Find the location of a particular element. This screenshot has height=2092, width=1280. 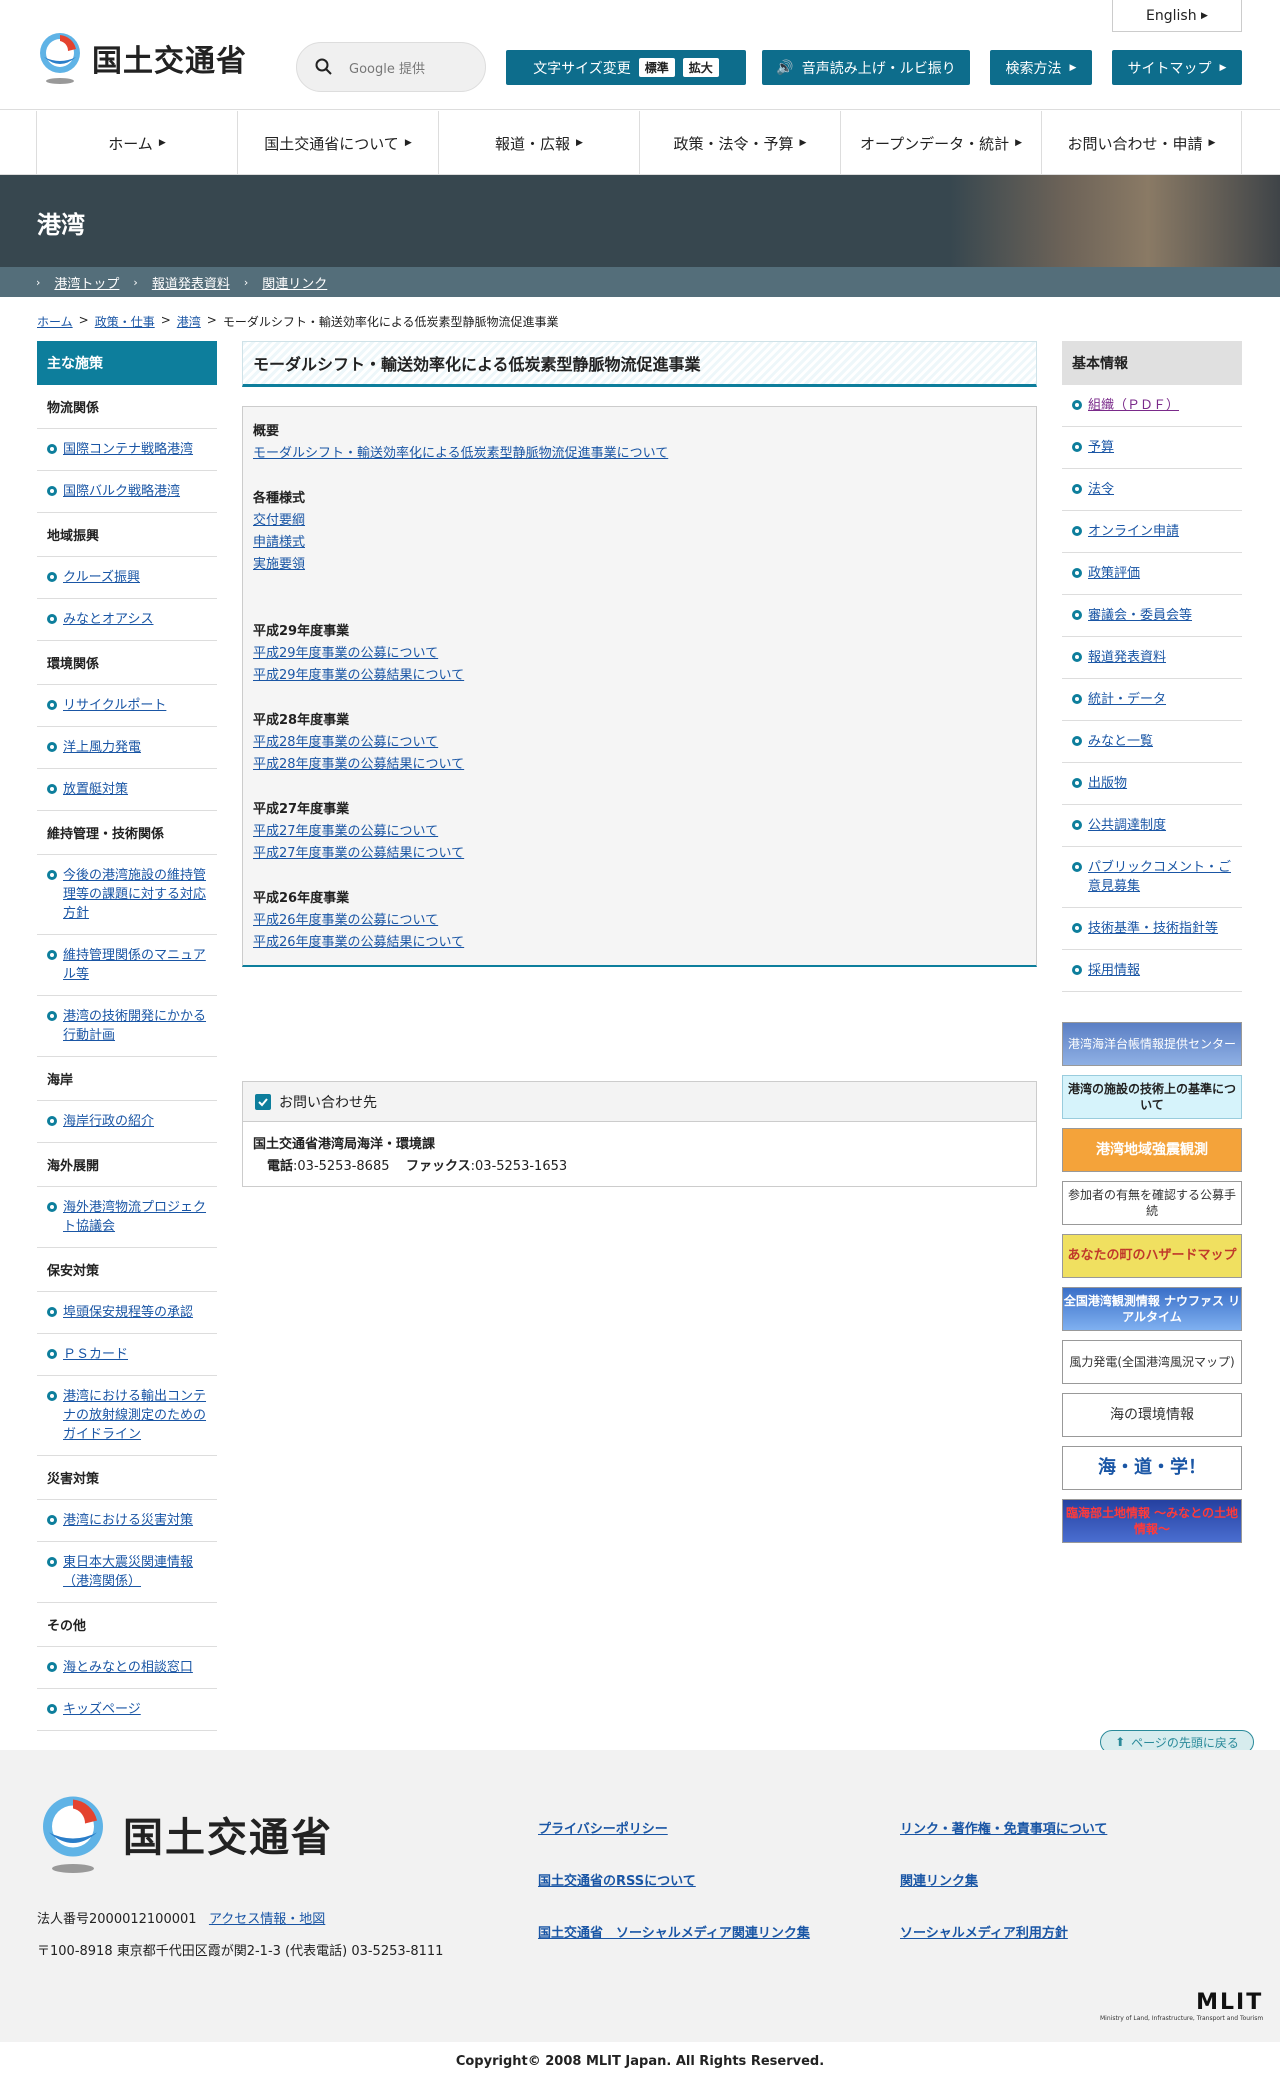

left-nav-item: 港湾の技術開発にかかる行動計画 is located at coordinates (127, 1026).